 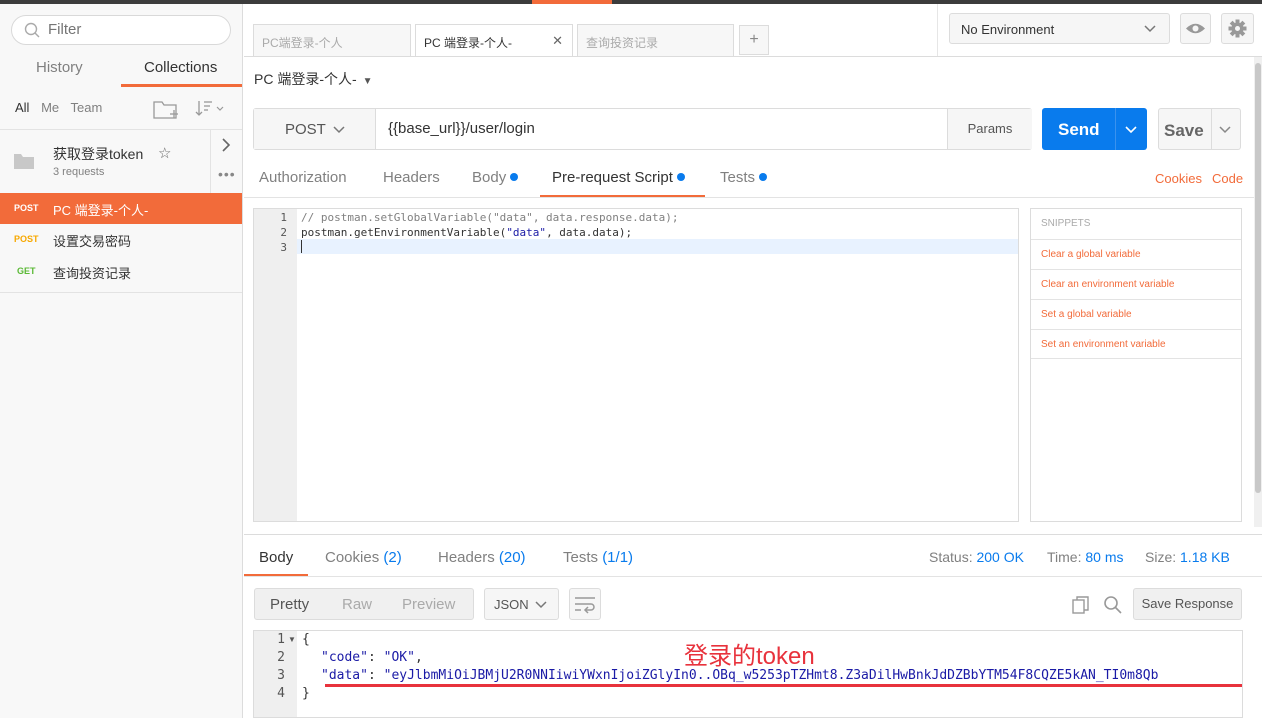 What do you see at coordinates (1136, 314) in the screenshot?
I see `snippet-item: Set a global variable` at bounding box center [1136, 314].